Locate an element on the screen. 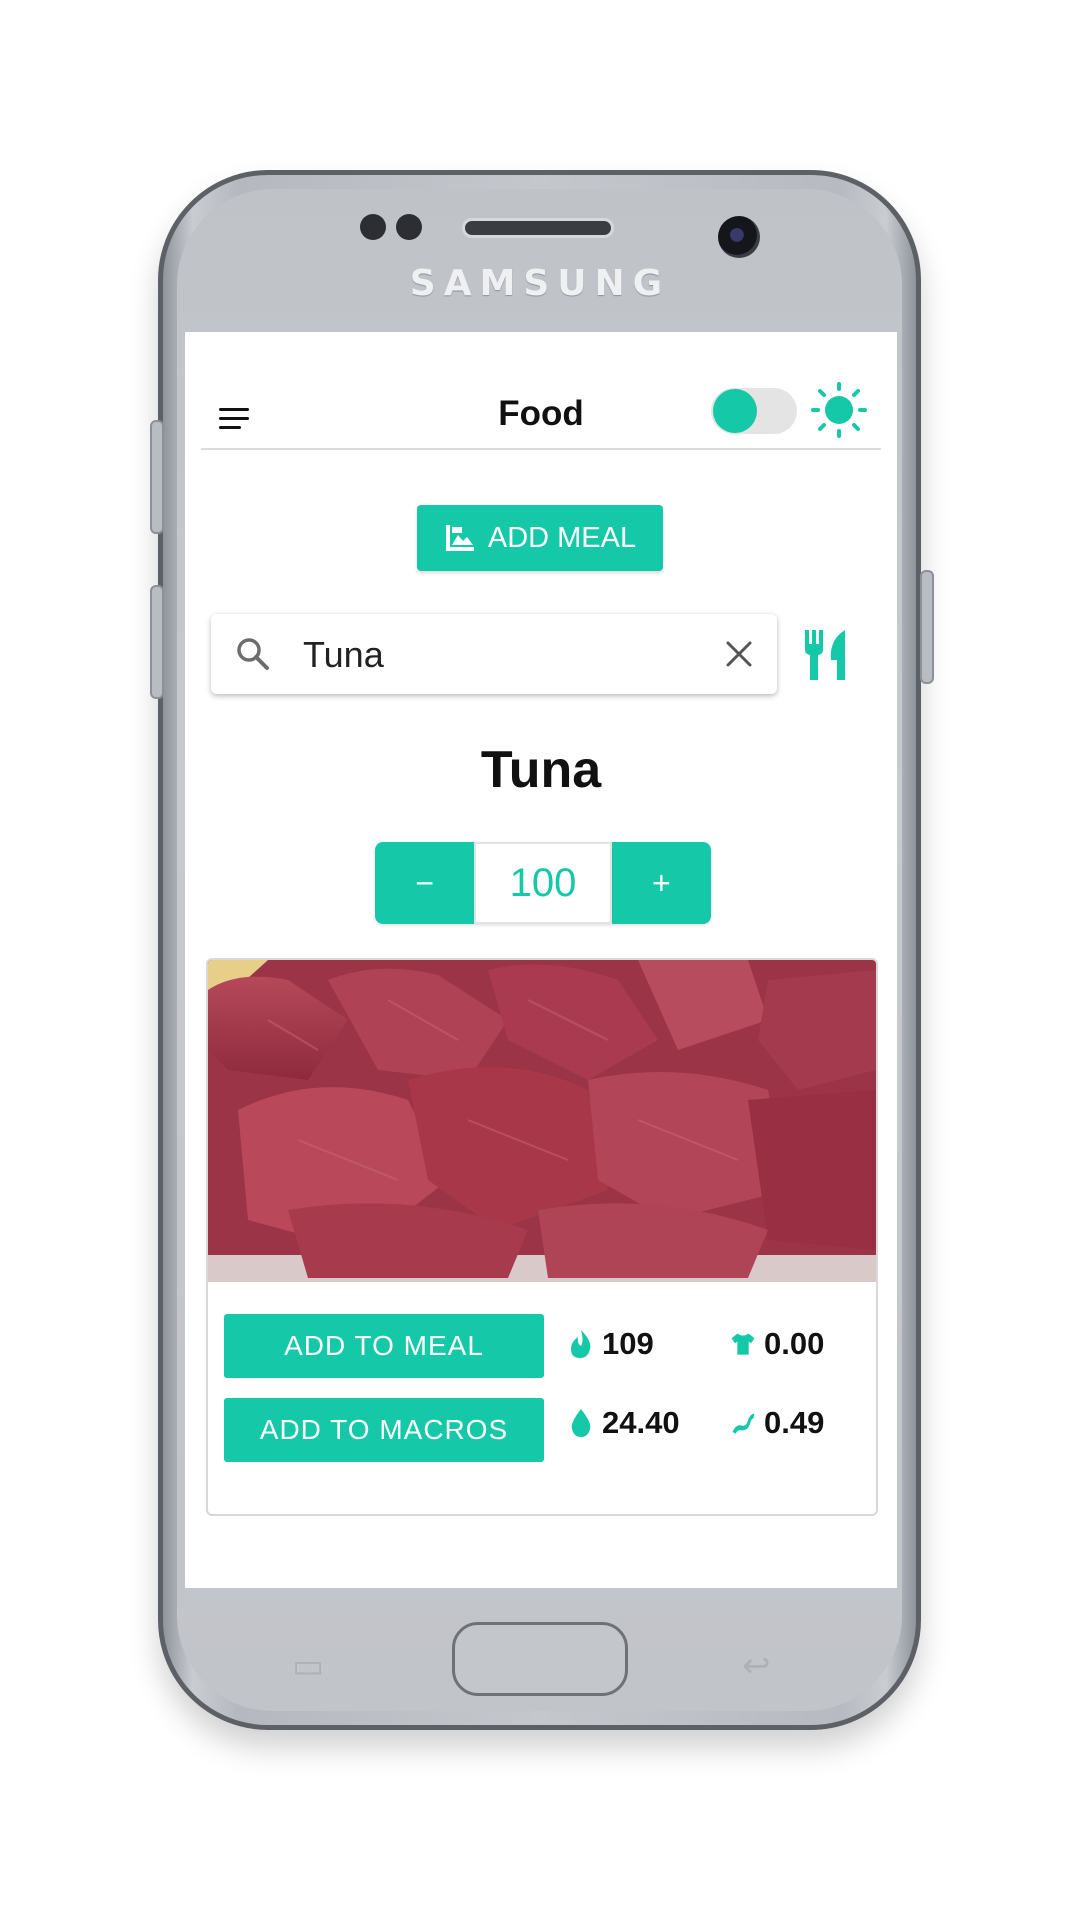 The image size is (1080, 1920). macro-carbs: 0.00 is located at coordinates (777, 1344).